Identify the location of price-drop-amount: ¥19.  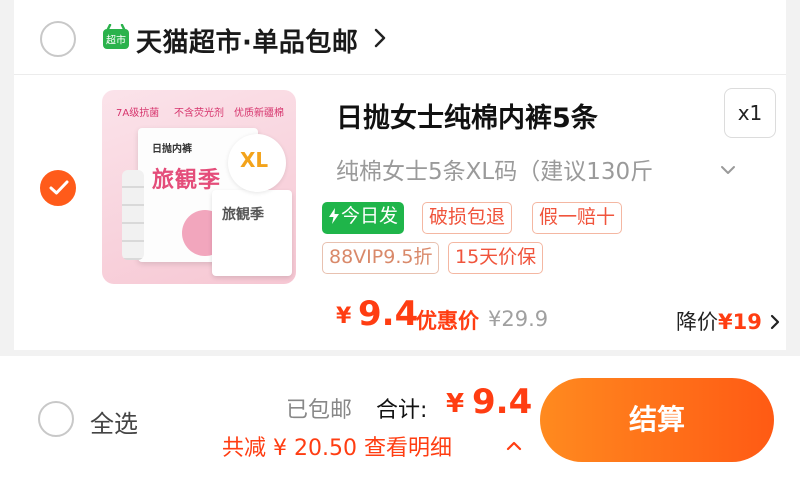
(740, 322).